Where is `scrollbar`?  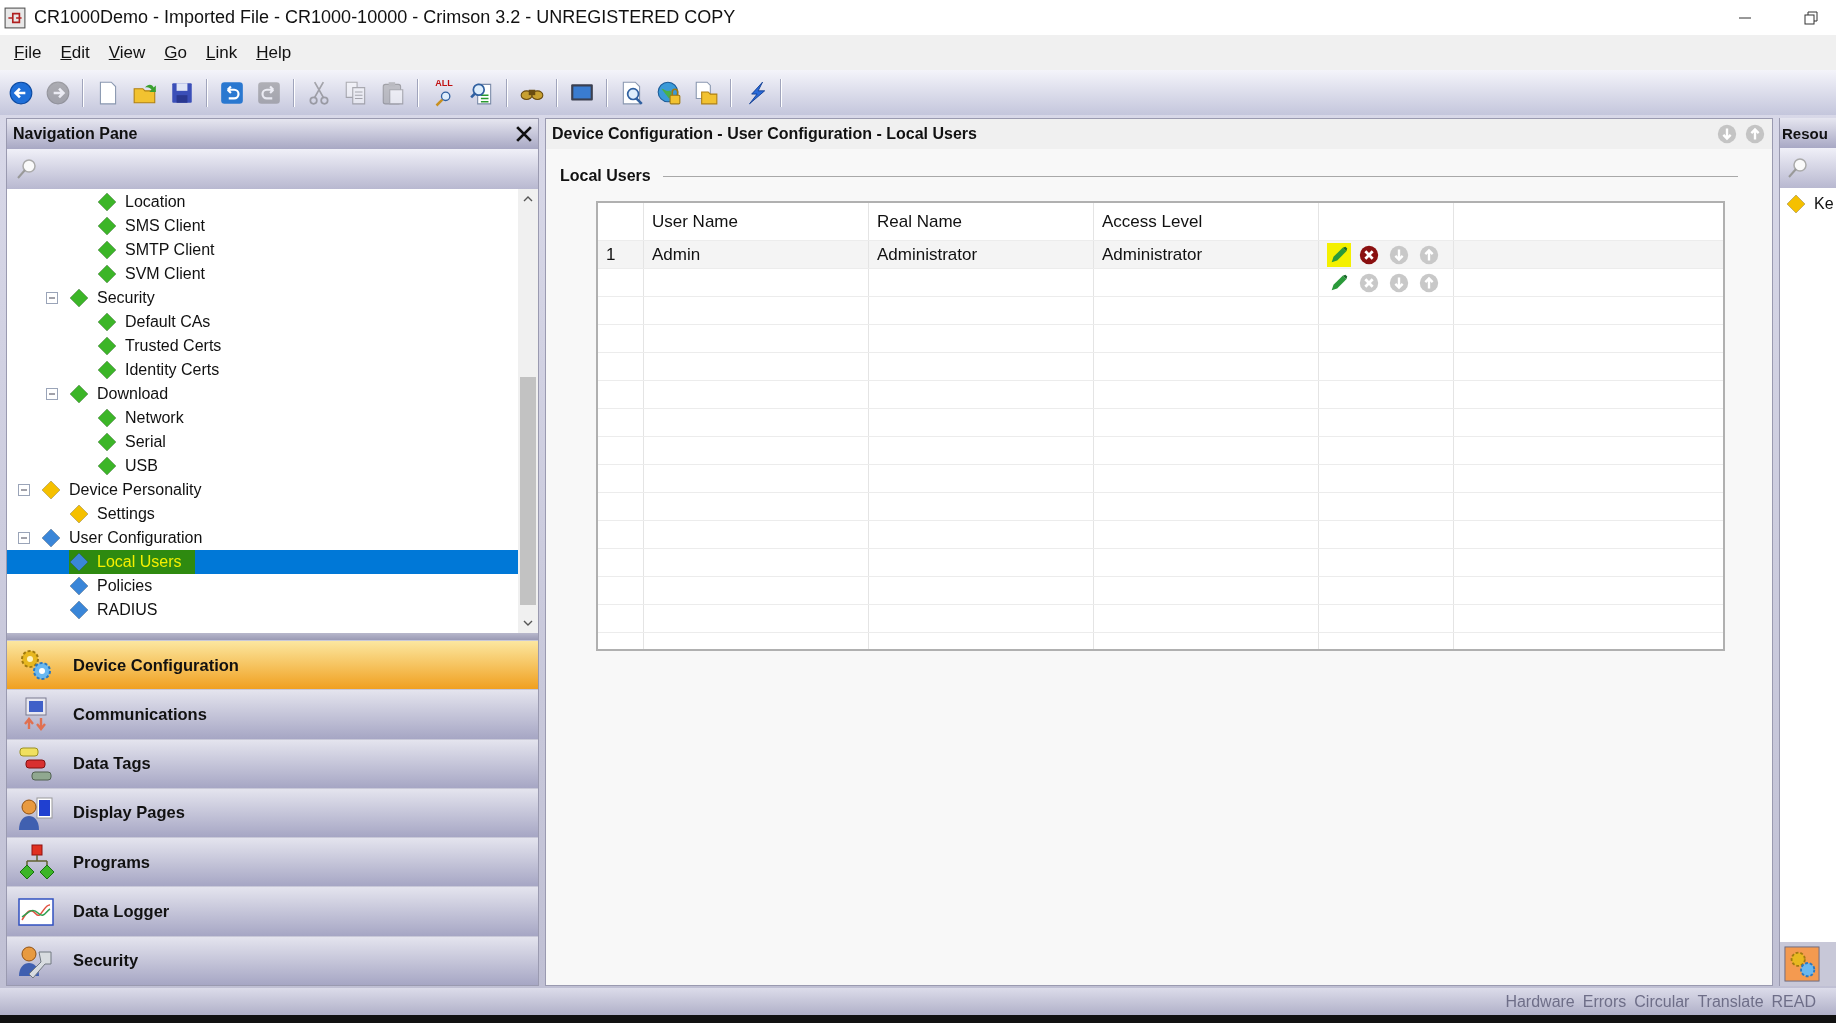
scrollbar is located at coordinates (528, 411).